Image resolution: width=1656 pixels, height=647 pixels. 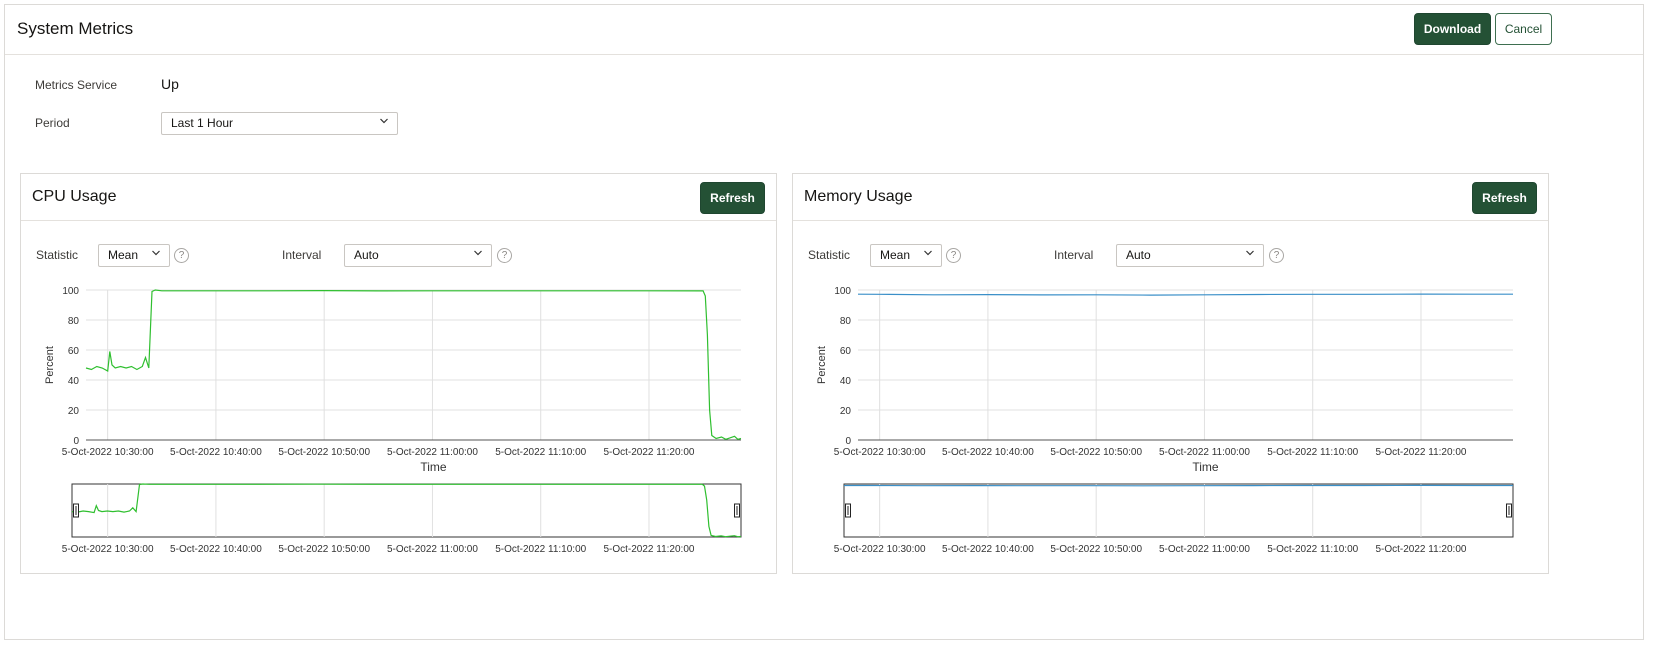 I want to click on memory-refresh-button: Refresh, so click(x=1504, y=198).